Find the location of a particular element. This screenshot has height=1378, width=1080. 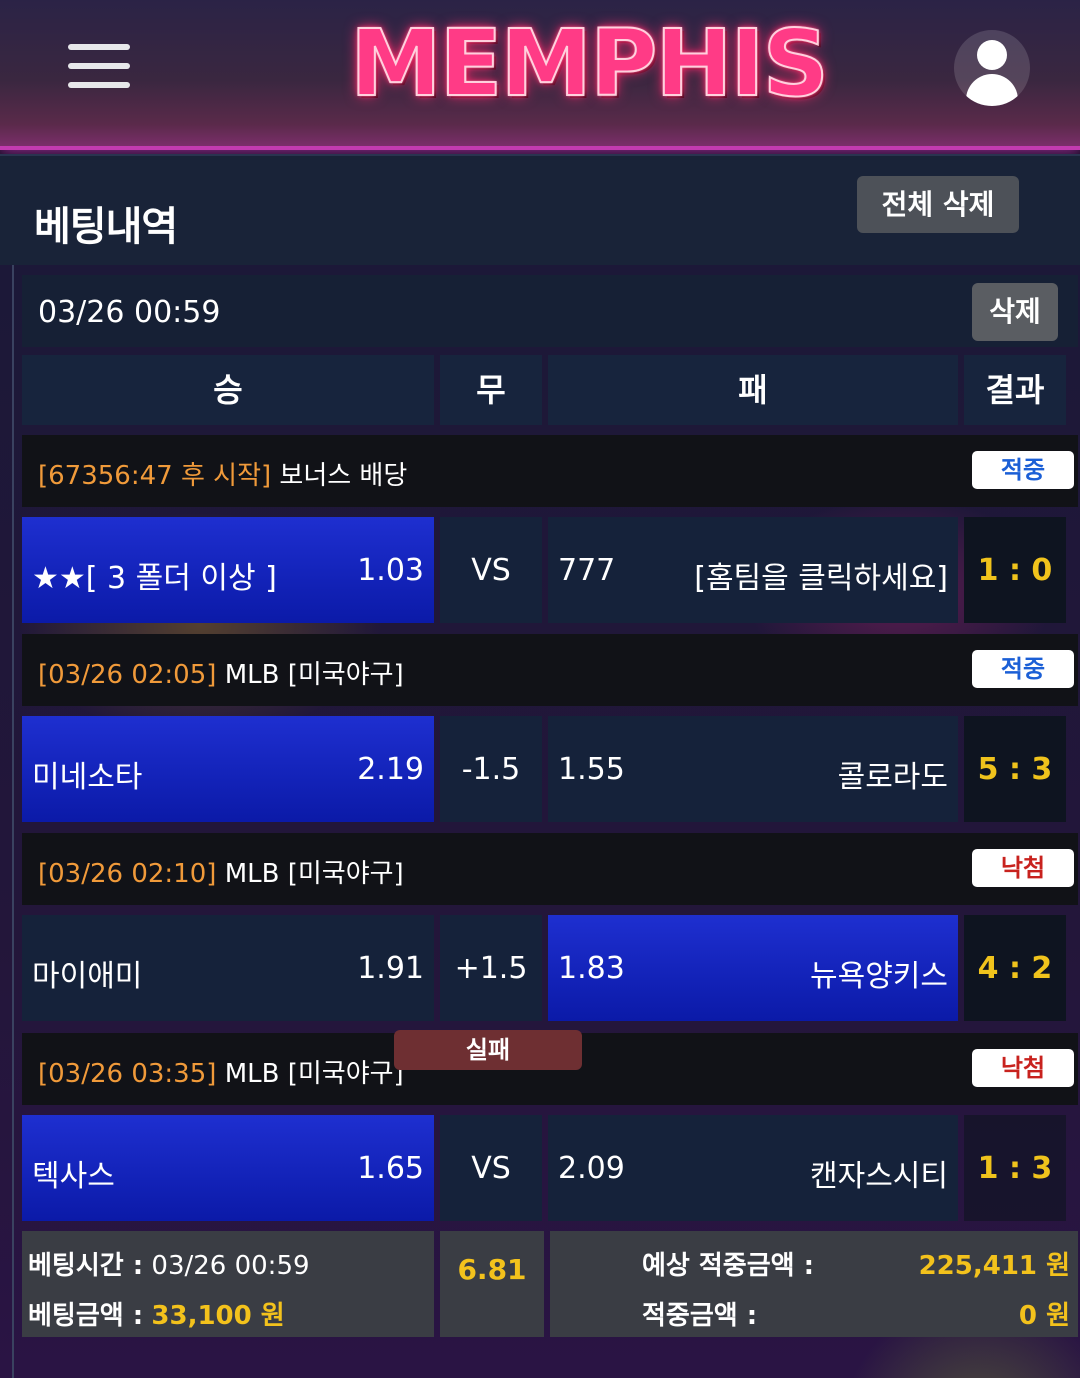

score: 1 : 0 is located at coordinates (1015, 570).